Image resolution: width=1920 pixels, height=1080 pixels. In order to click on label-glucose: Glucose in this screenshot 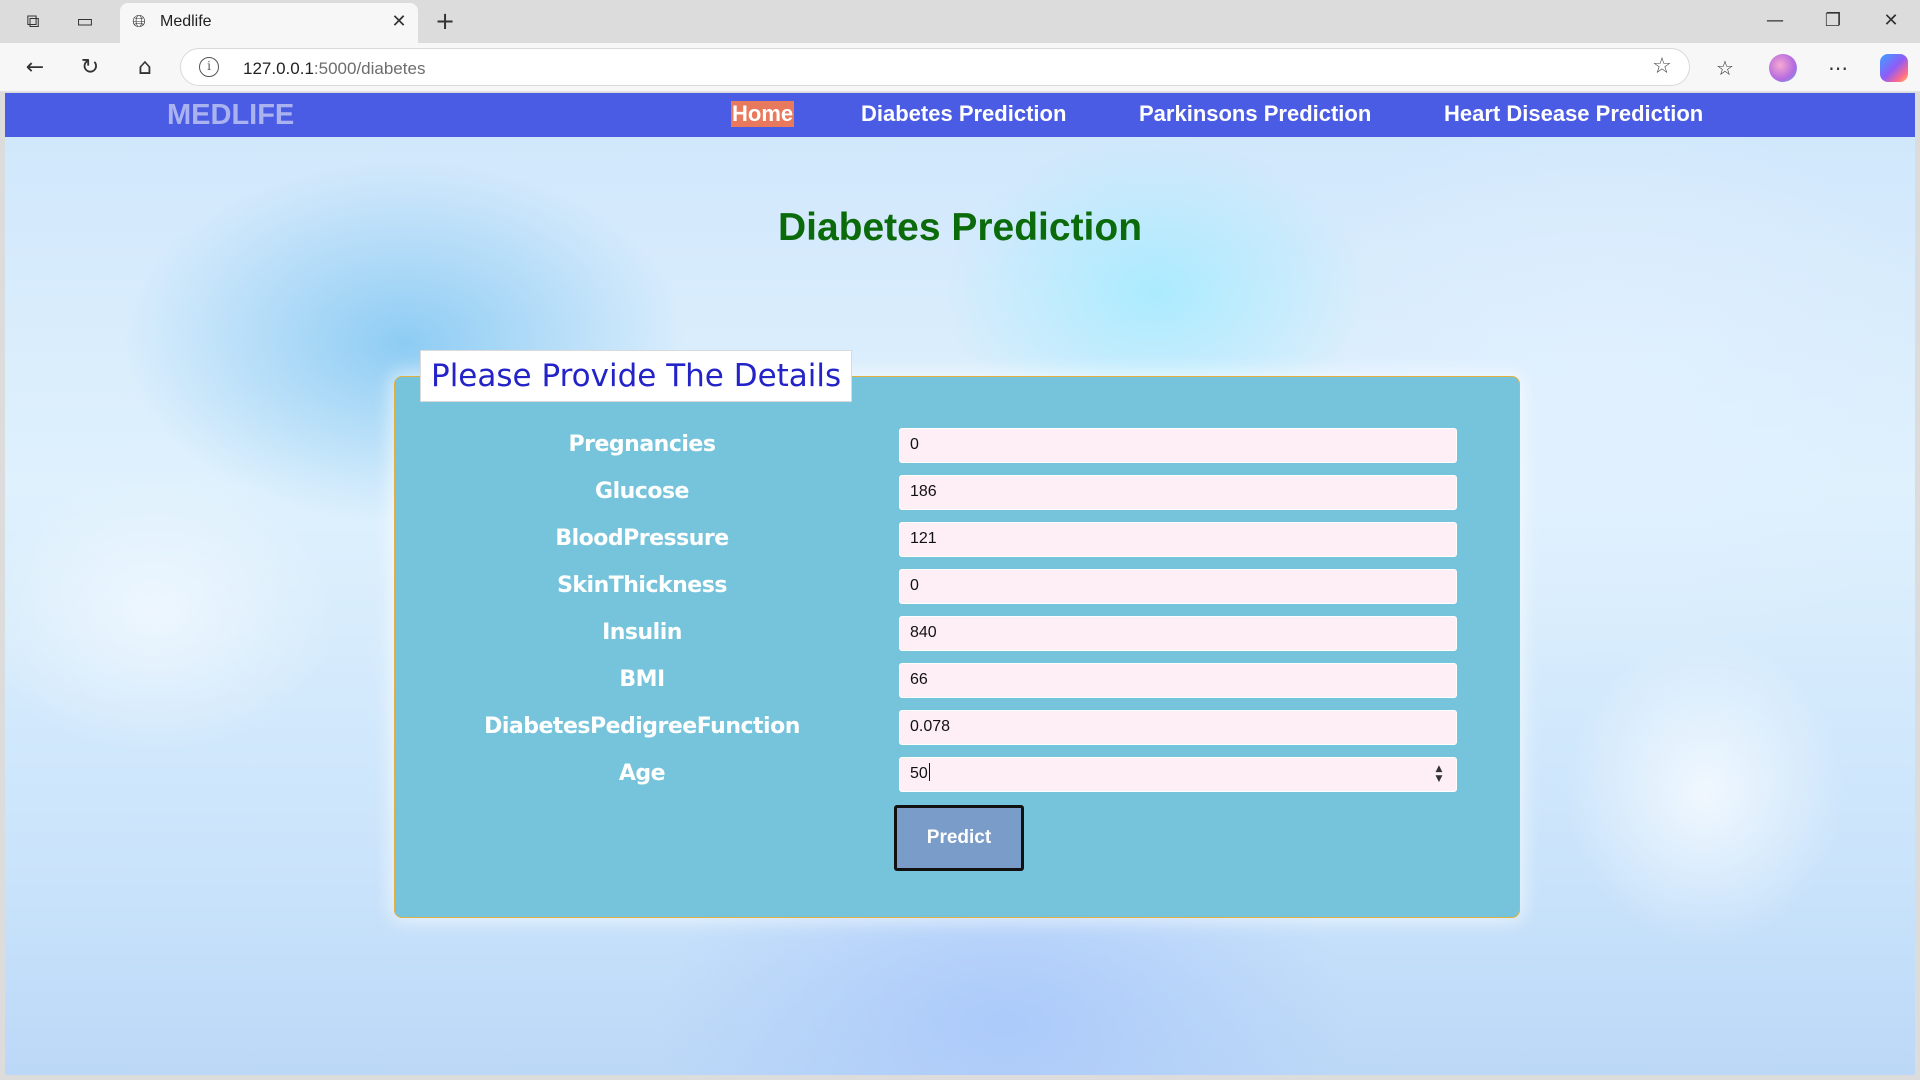, I will do `click(642, 491)`.